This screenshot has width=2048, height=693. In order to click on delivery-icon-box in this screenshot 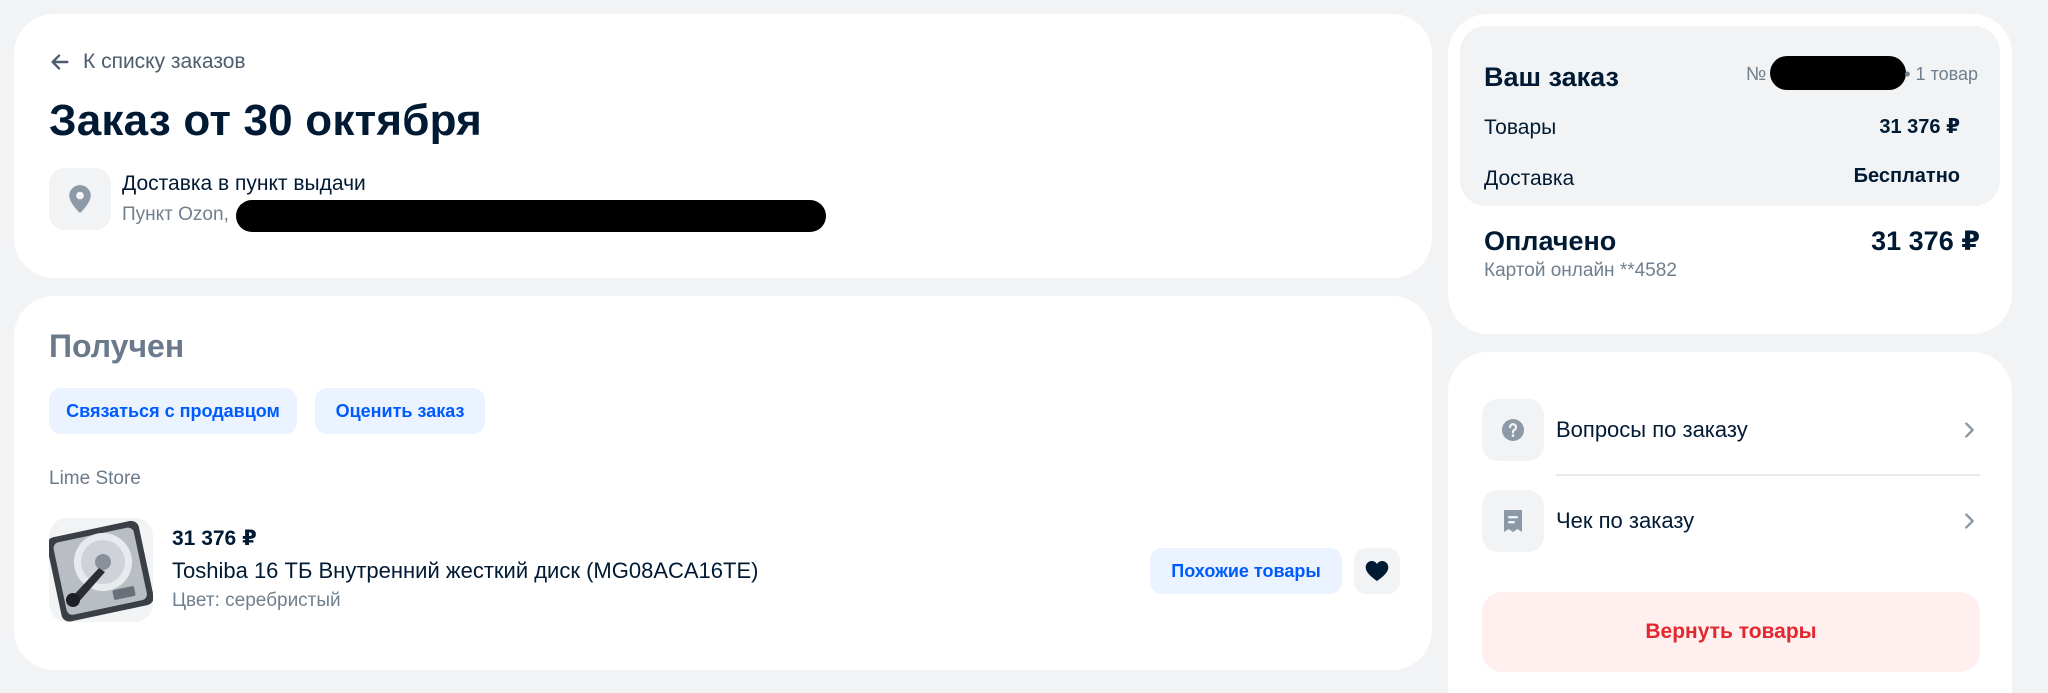, I will do `click(80, 199)`.